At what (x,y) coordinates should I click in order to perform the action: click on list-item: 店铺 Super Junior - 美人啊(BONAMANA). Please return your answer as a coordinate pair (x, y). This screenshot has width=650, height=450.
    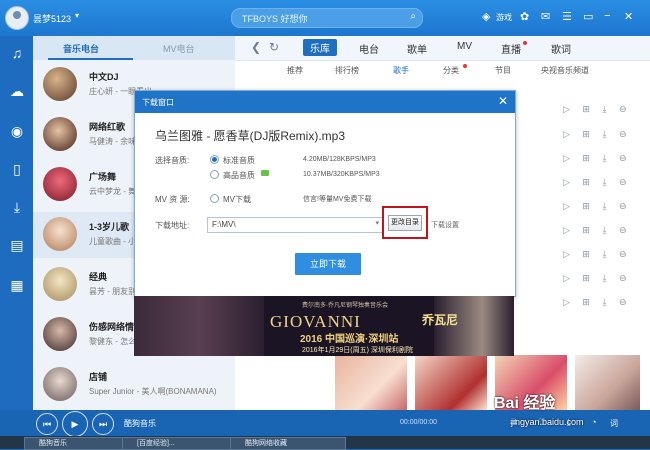
    Looking at the image, I should click on (134, 385).